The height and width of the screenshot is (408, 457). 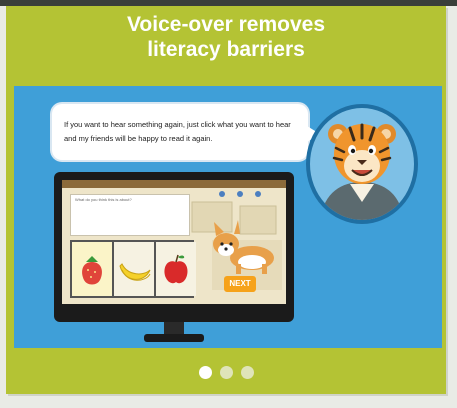 I want to click on monitor-stand, so click(x=174, y=332).